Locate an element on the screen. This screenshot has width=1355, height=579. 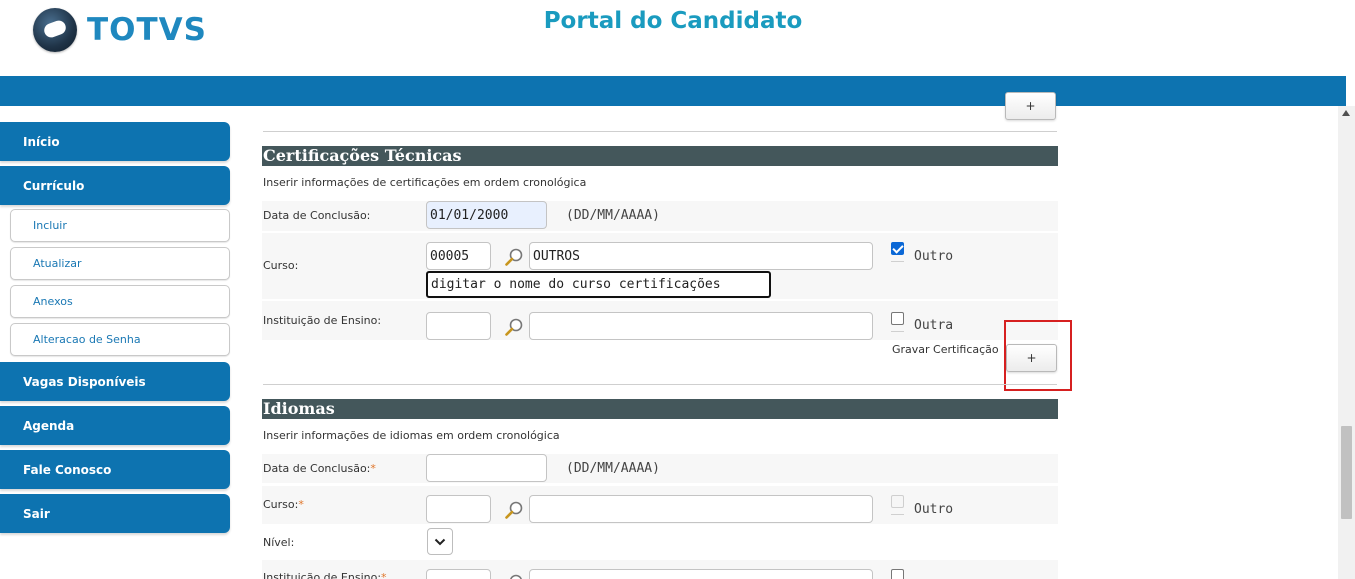
instituicao-outra-label: Outra is located at coordinates (934, 325).